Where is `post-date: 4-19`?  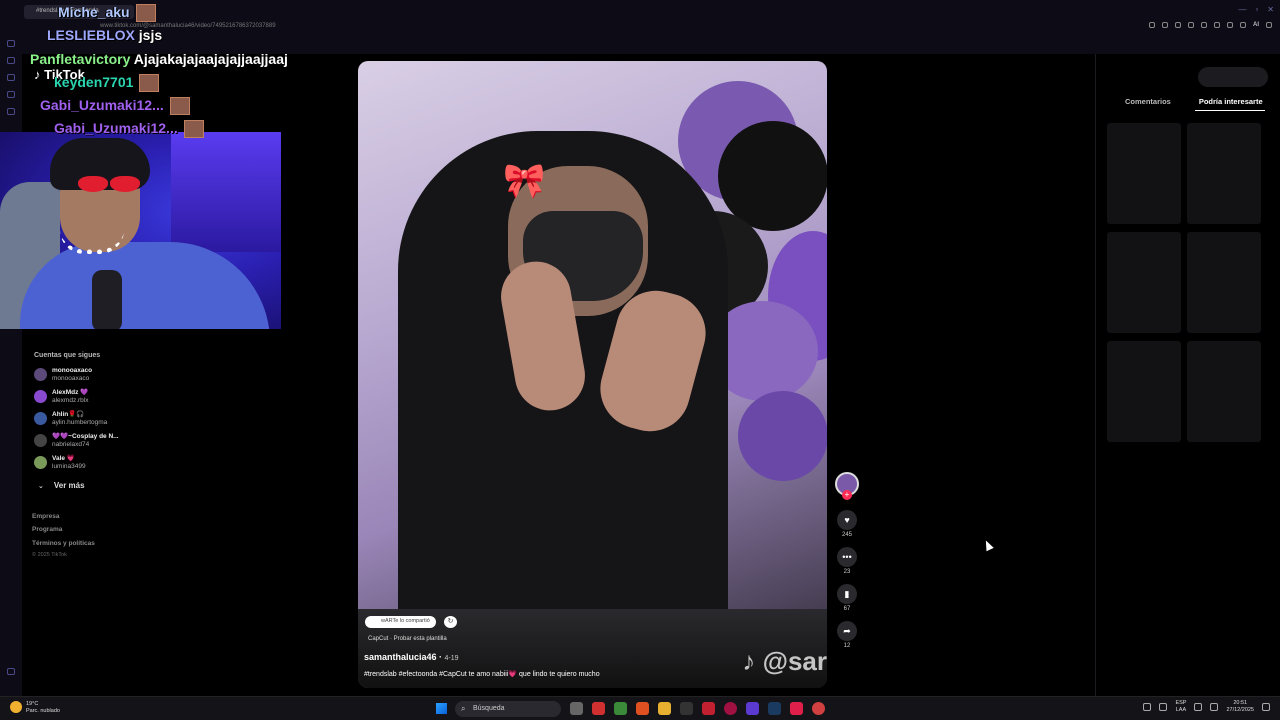
post-date: 4-19 is located at coordinates (451, 658).